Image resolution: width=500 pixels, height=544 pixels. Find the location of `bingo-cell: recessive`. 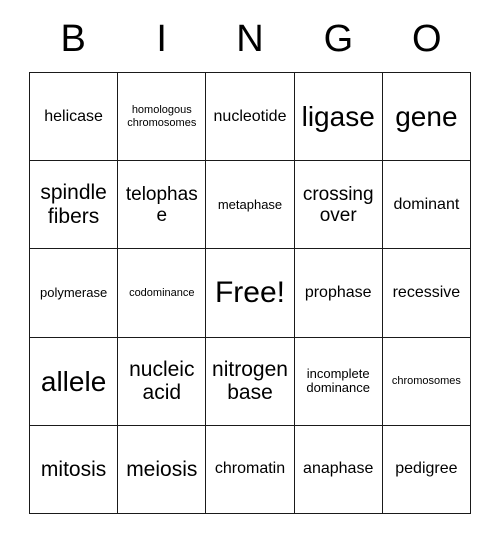

bingo-cell: recessive is located at coordinates (426, 293).